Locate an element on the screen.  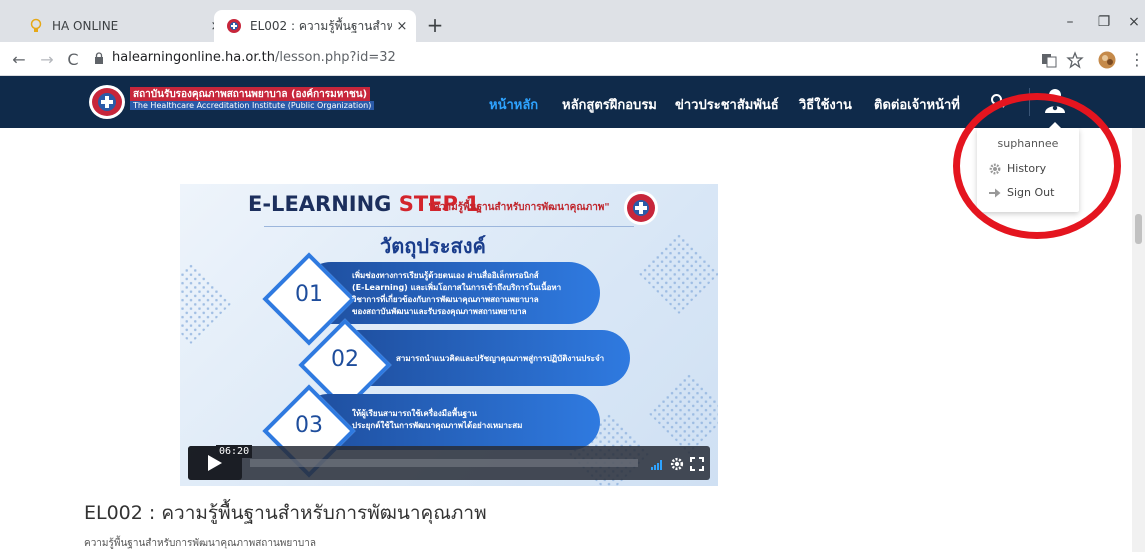
restore-button: ❐ is located at coordinates (1104, 22).